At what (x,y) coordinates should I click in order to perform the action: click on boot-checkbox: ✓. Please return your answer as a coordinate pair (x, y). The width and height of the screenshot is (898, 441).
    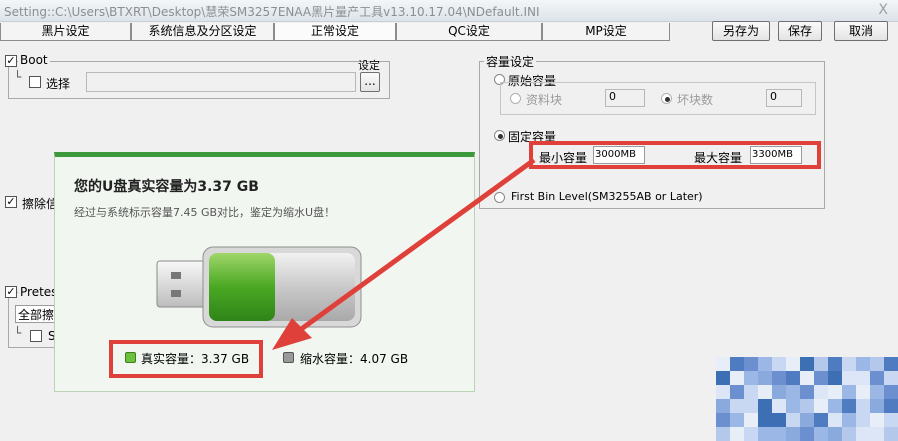
    Looking at the image, I should click on (11, 61).